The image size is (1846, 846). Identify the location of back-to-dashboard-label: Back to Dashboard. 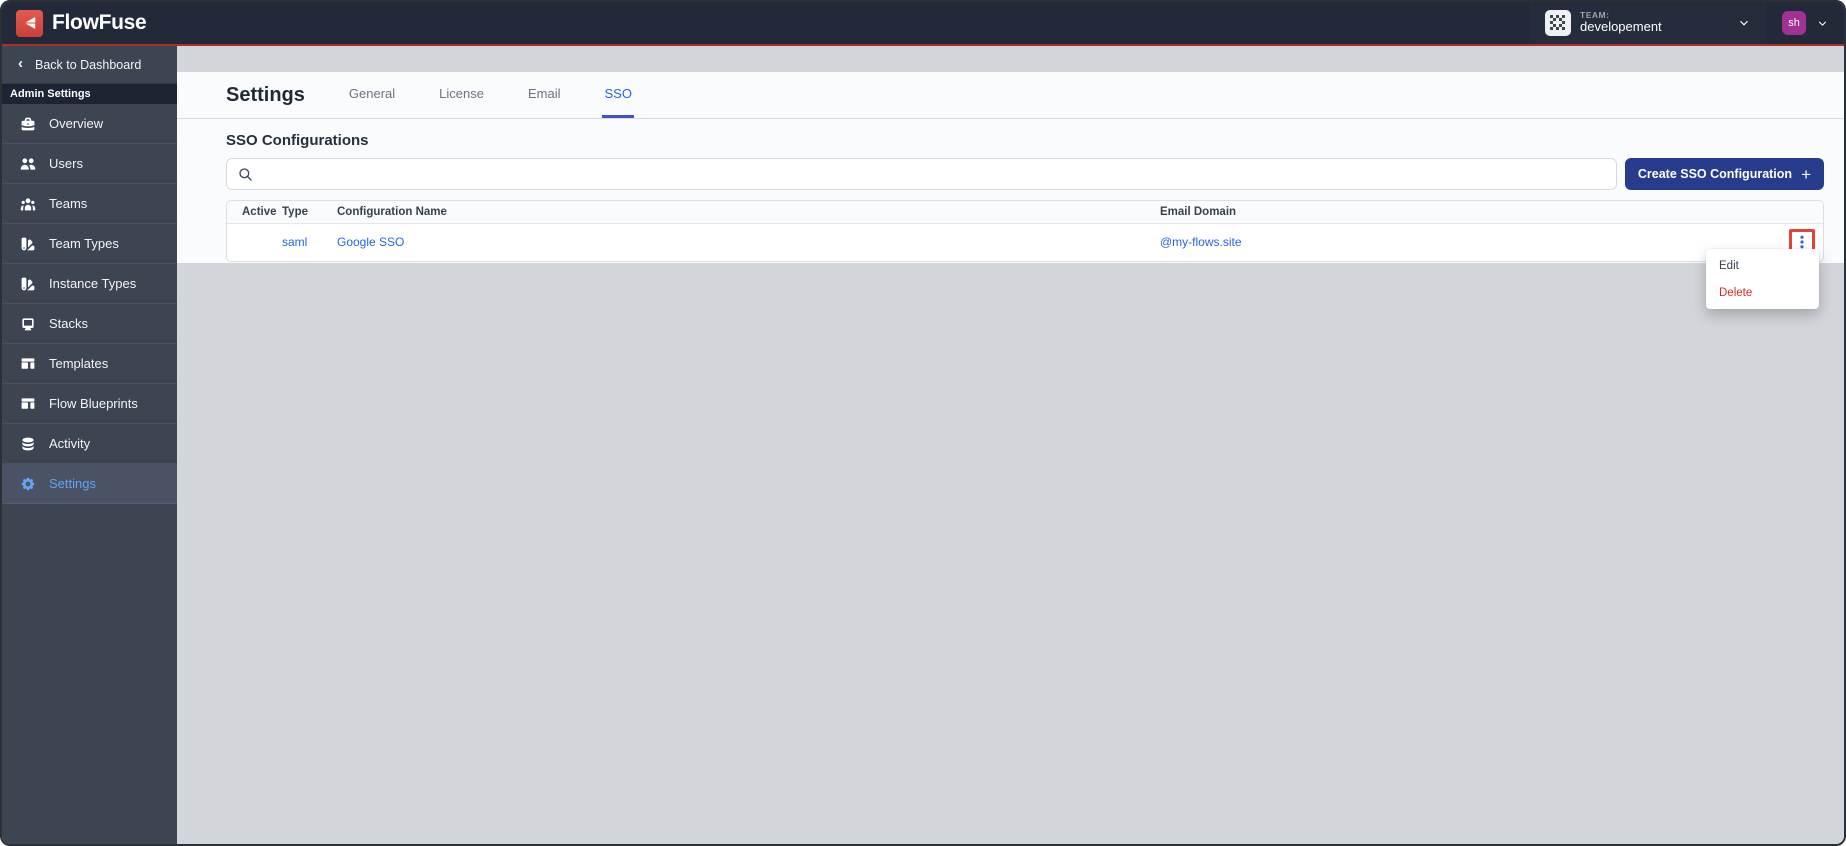
(88, 64).